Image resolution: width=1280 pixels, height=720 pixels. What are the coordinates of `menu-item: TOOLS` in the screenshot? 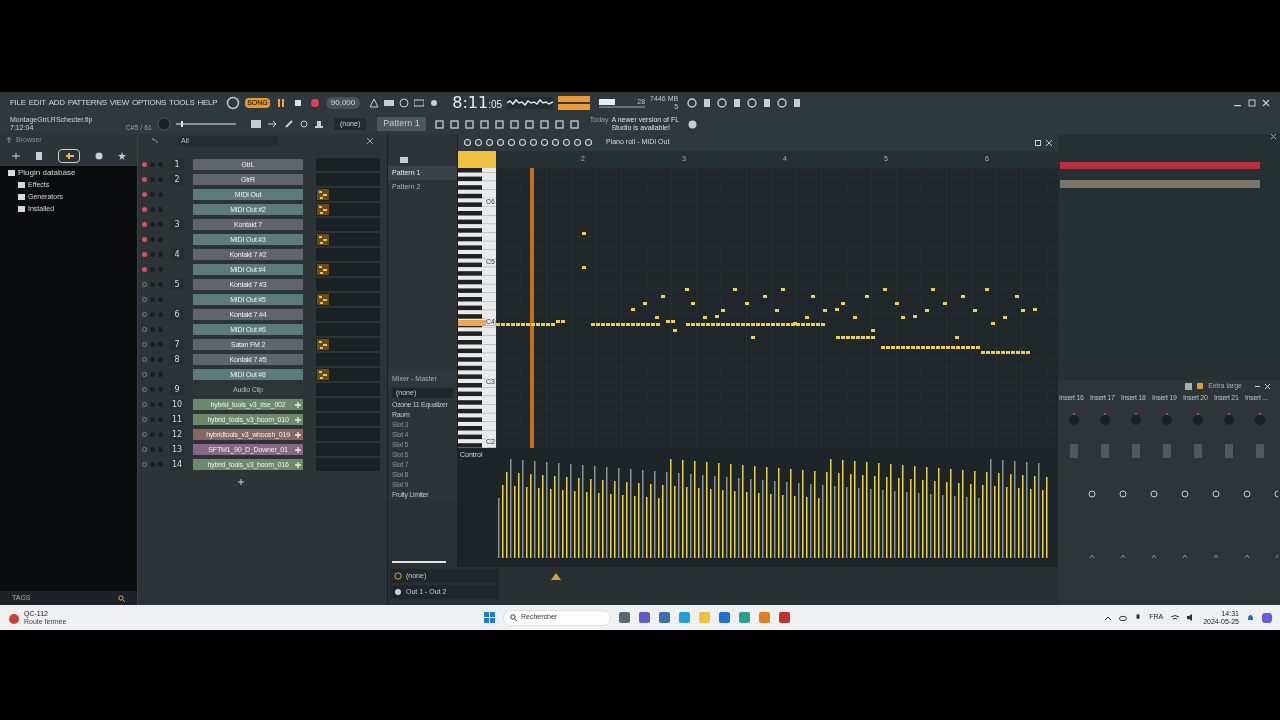 It's located at (182, 103).